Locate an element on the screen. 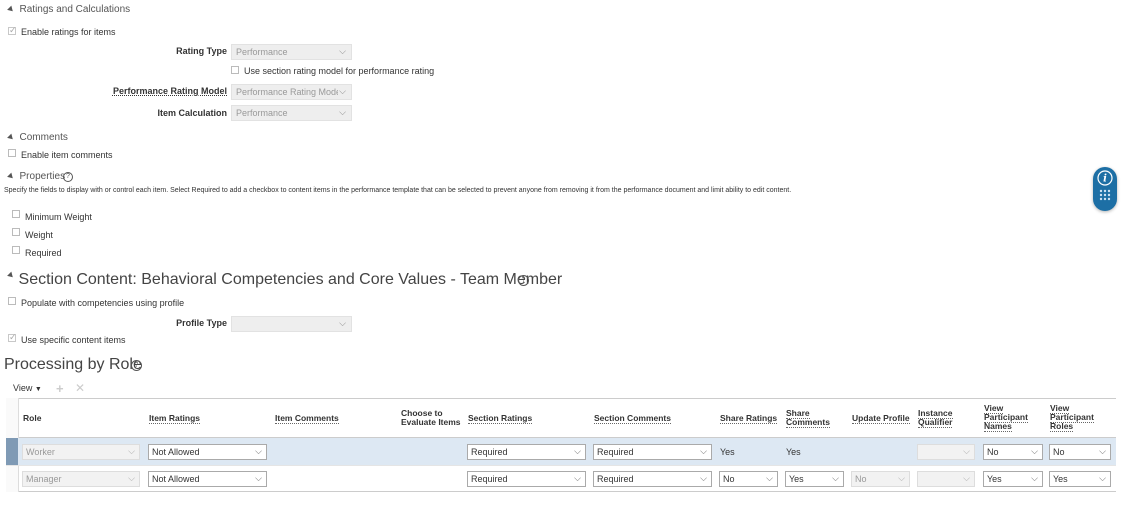  view-roles-value: No is located at coordinates (1059, 452).